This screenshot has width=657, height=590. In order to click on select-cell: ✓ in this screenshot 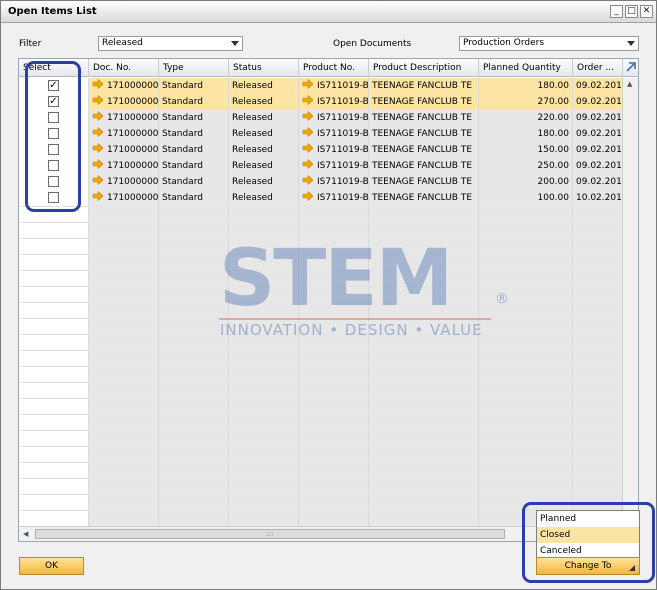, I will do `click(54, 102)`.